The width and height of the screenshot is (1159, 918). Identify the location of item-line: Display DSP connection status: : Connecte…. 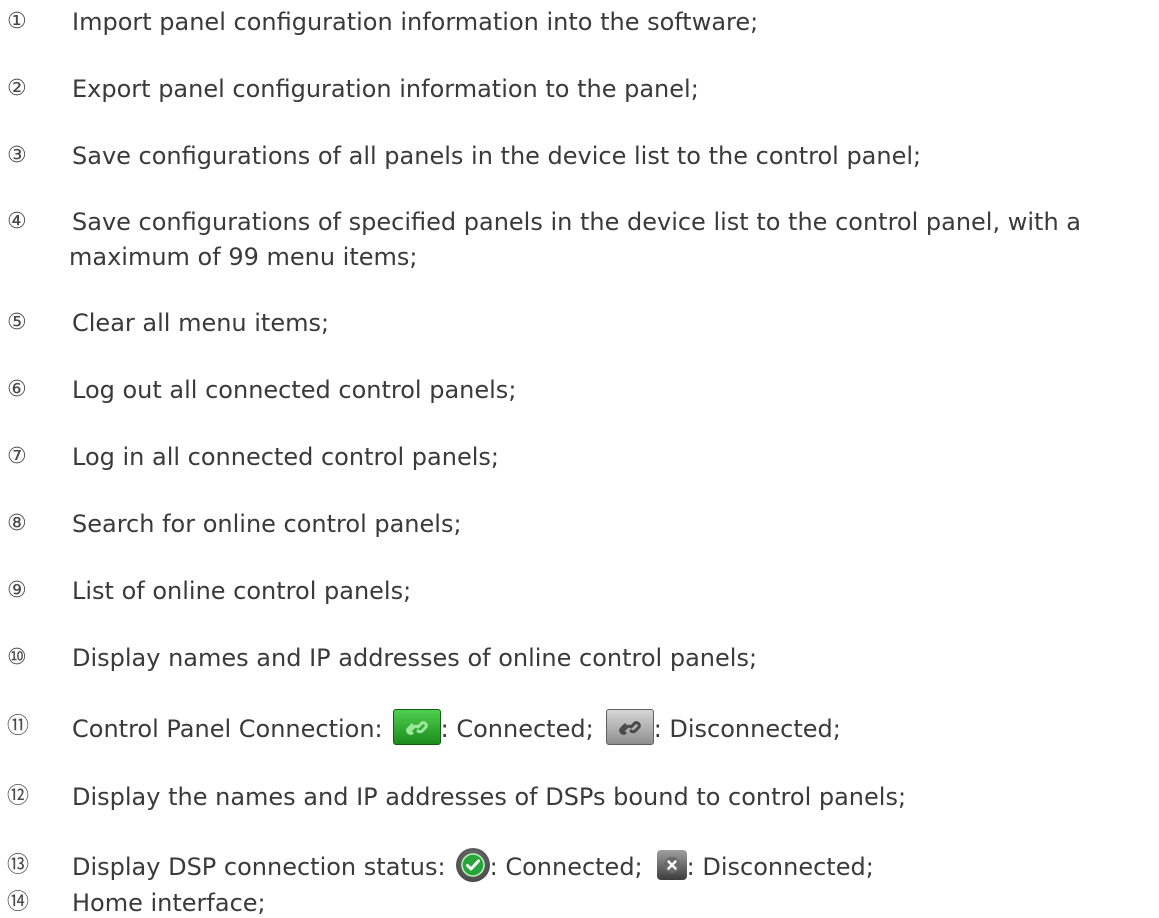
(473, 866).